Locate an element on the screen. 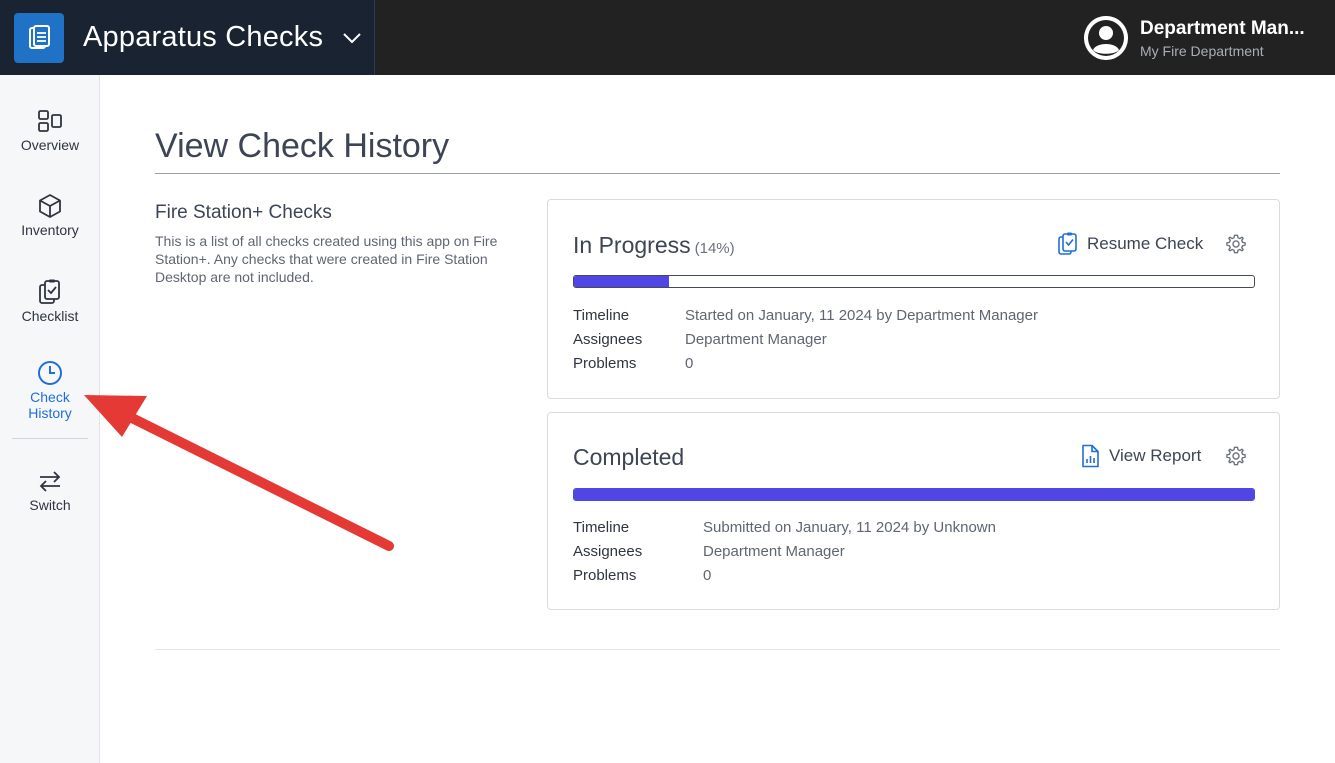 The image size is (1335, 763). user-department: My Fire Department is located at coordinates (1202, 50).